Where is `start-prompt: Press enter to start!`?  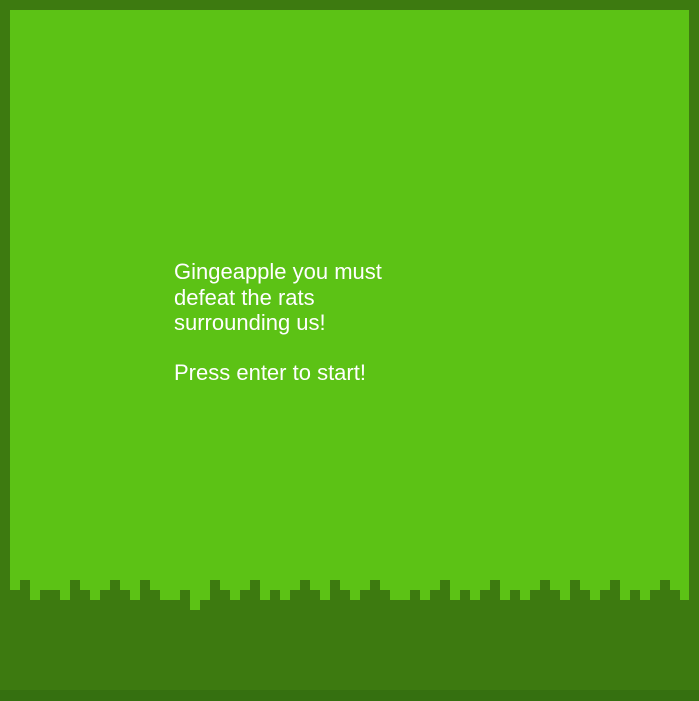
start-prompt: Press enter to start! is located at coordinates (270, 372).